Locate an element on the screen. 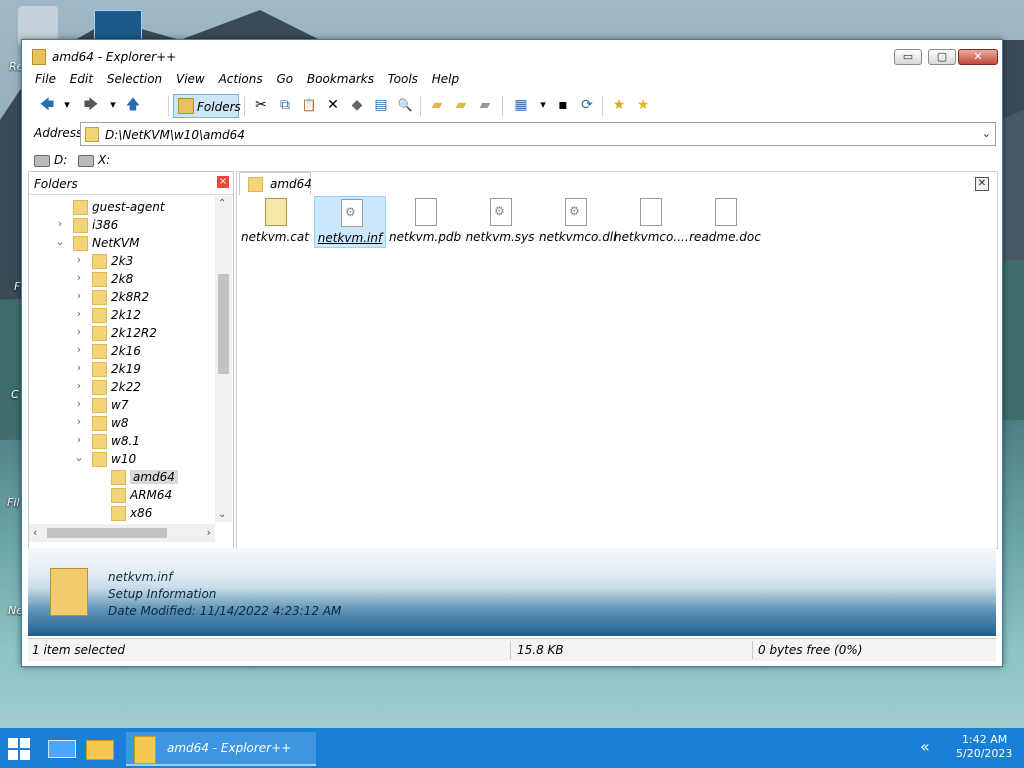 The width and height of the screenshot is (1024, 768). maximize-icon: ▢ is located at coordinates (942, 56).